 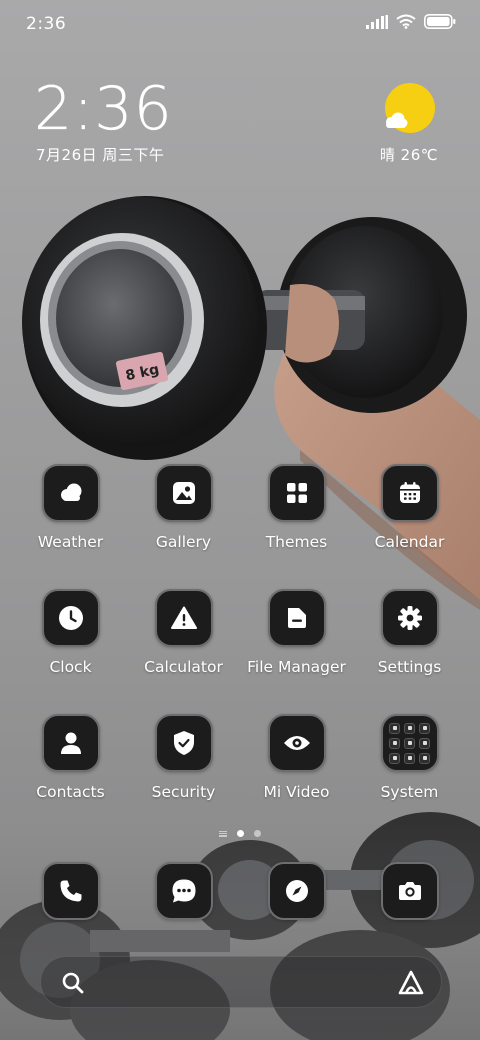 I want to click on app-clock: Clock, so click(x=70, y=651).